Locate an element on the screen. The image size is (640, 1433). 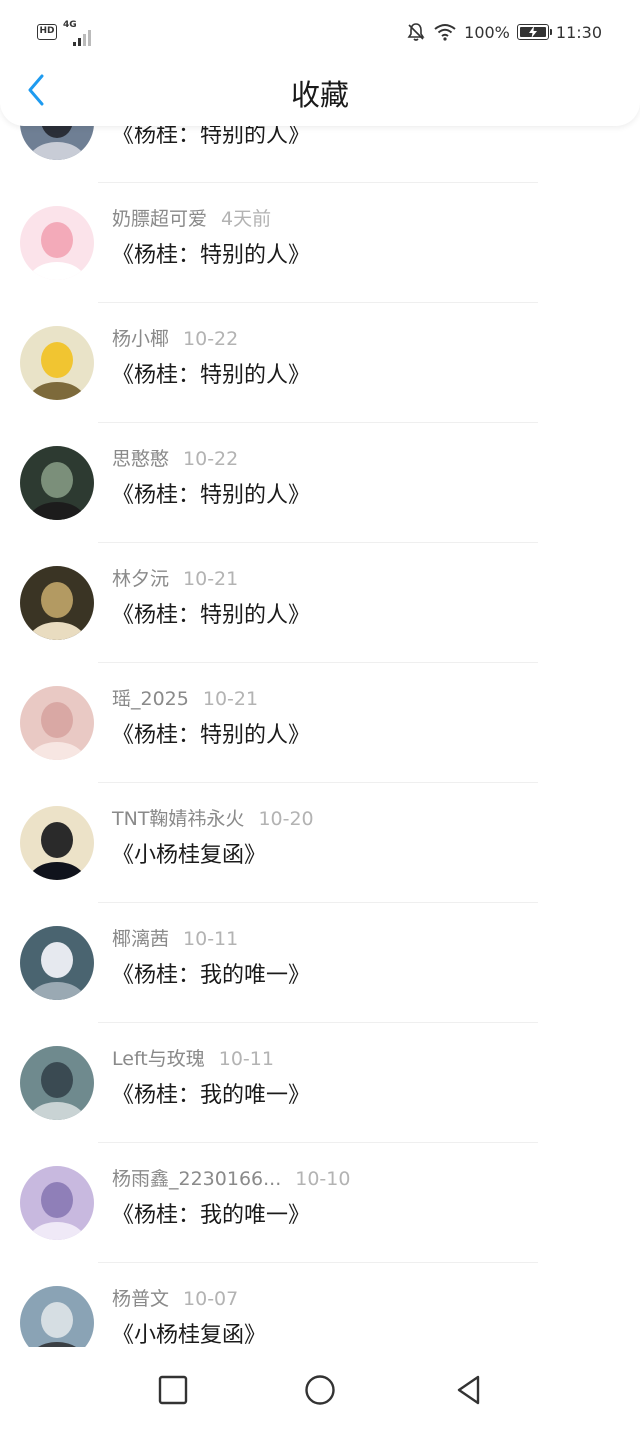
battery-percent: 100% is located at coordinates (487, 32).